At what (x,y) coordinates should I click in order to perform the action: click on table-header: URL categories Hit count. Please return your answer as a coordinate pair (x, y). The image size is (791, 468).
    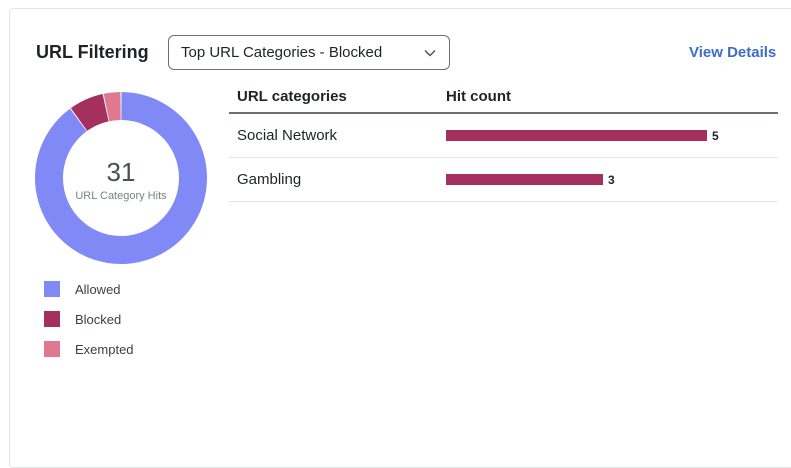
    Looking at the image, I should click on (503, 97).